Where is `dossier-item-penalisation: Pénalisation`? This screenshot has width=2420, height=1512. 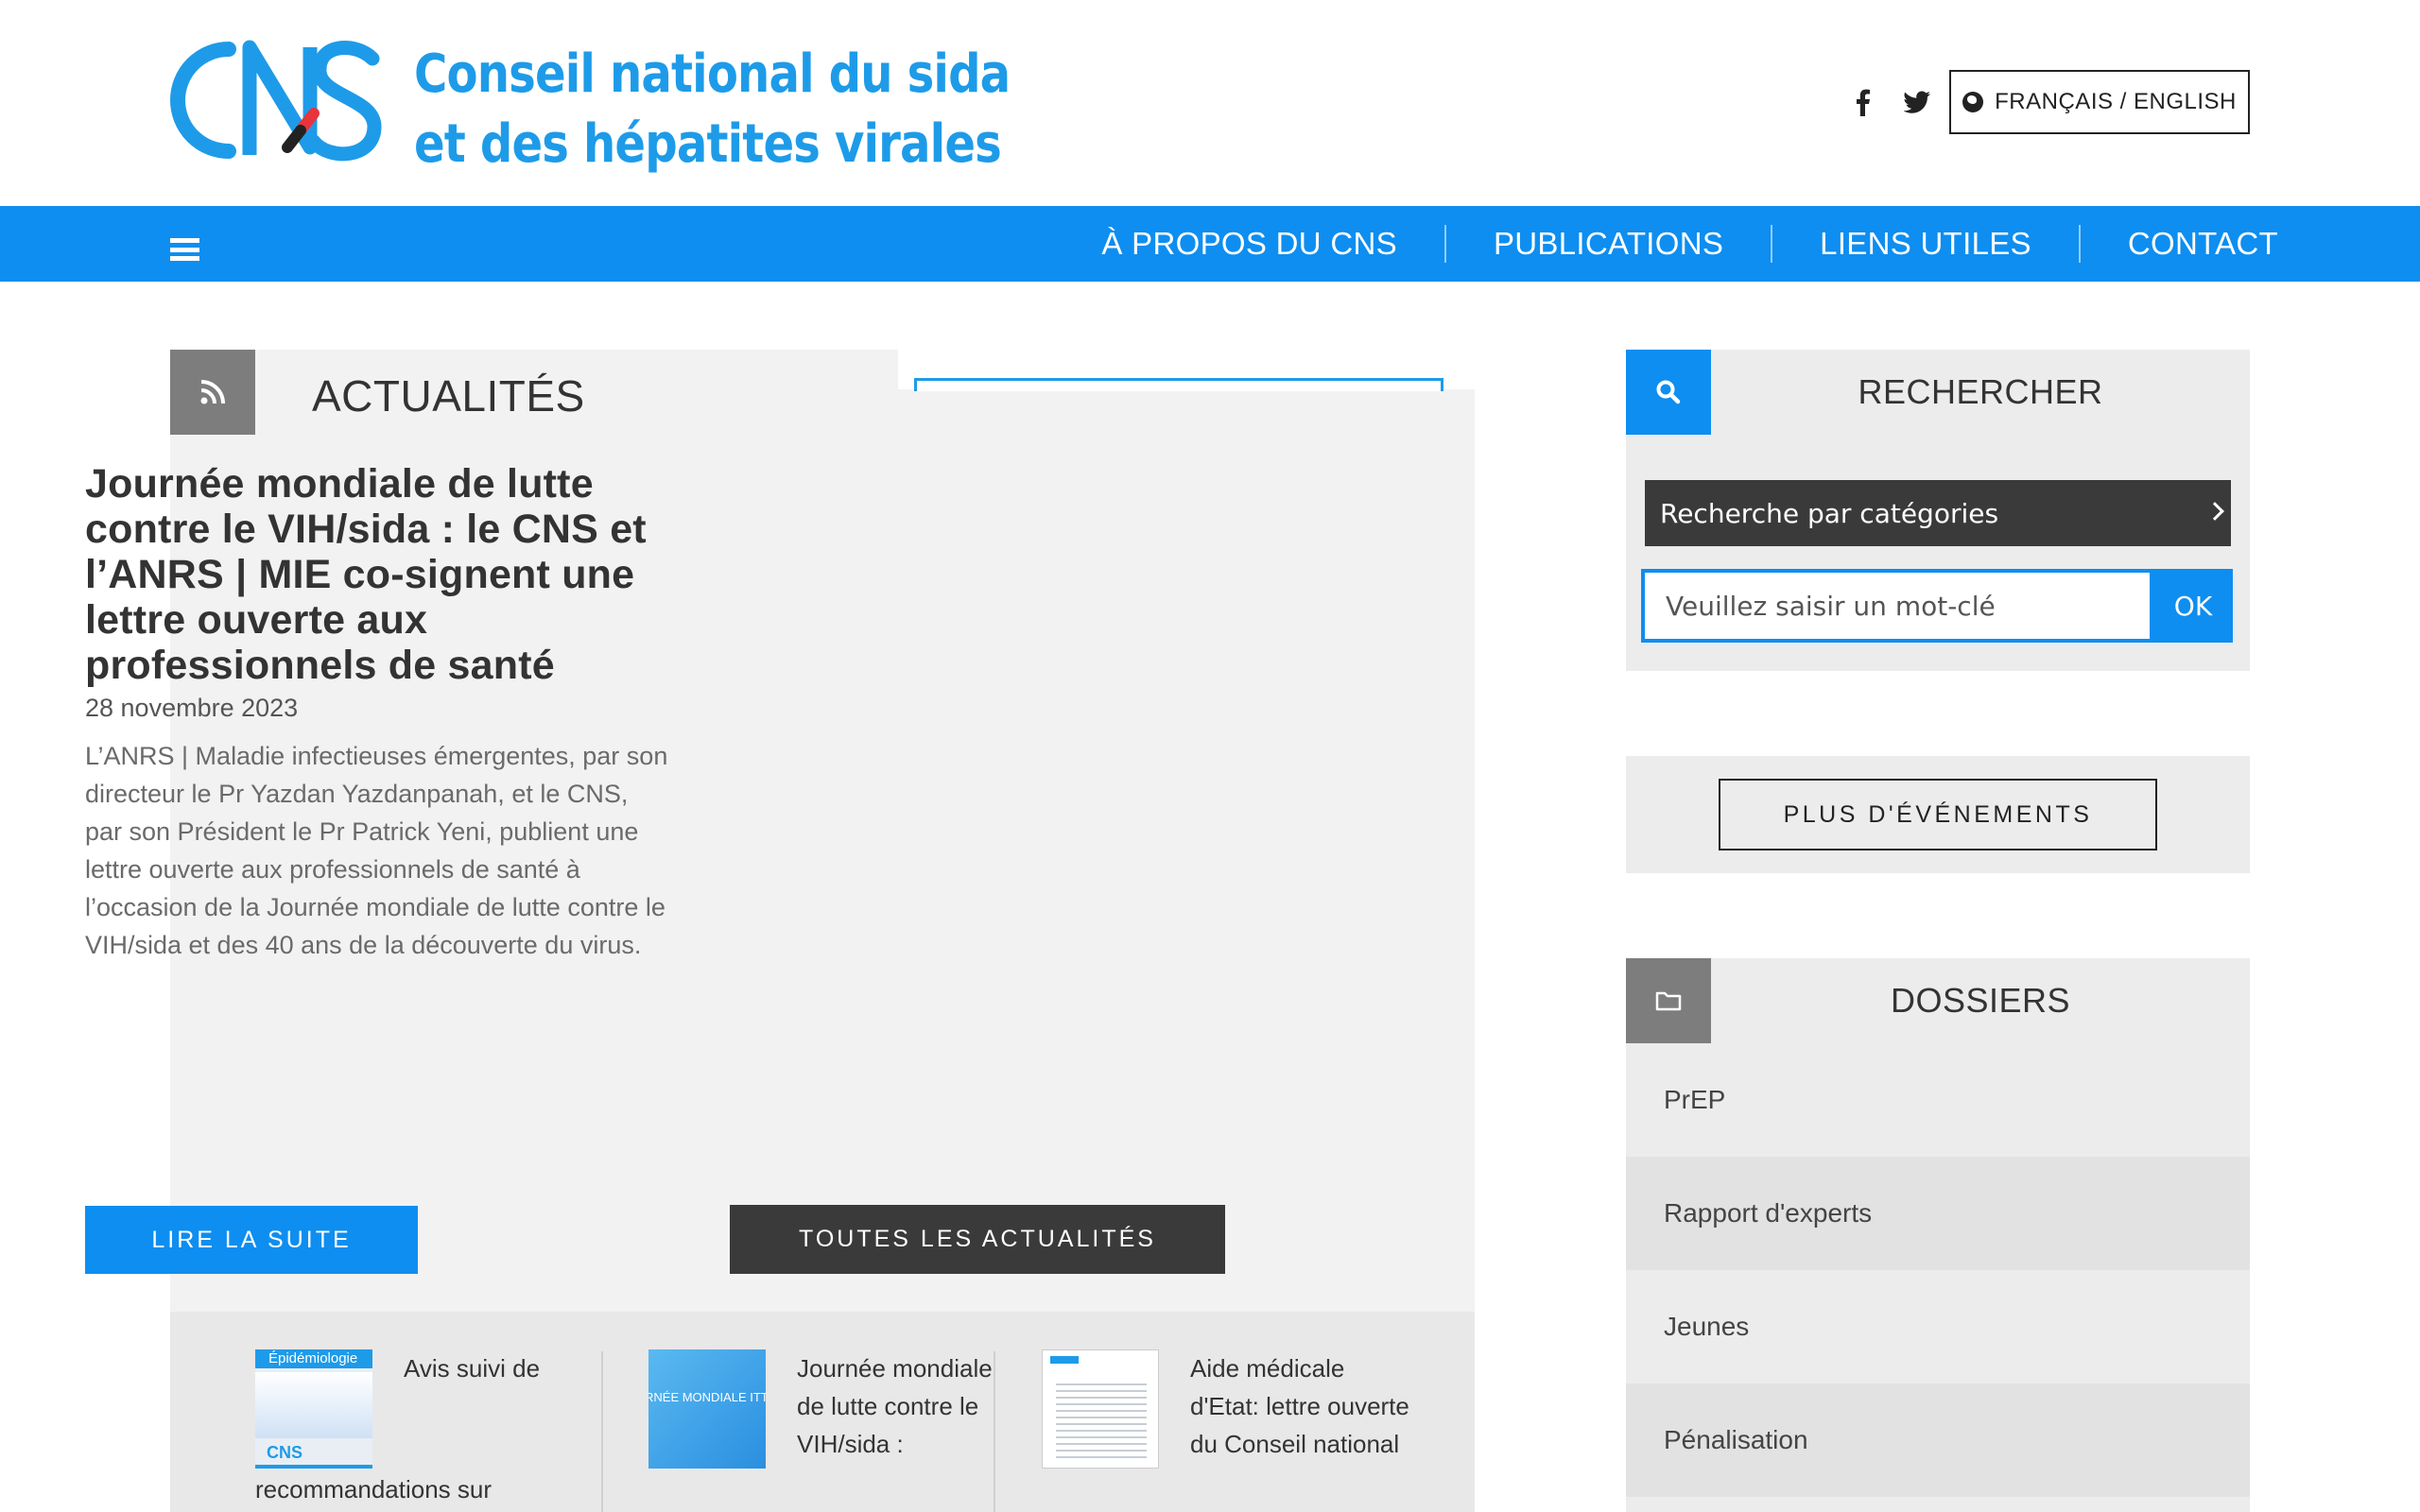 dossier-item-penalisation: Pénalisation is located at coordinates (1938, 1440).